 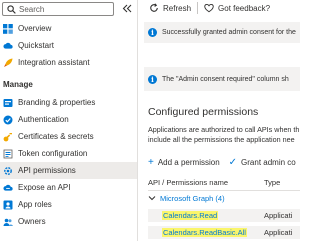 I want to click on permissions-actions: + Add a permission ✓ Grant admin co, so click(x=224, y=162).